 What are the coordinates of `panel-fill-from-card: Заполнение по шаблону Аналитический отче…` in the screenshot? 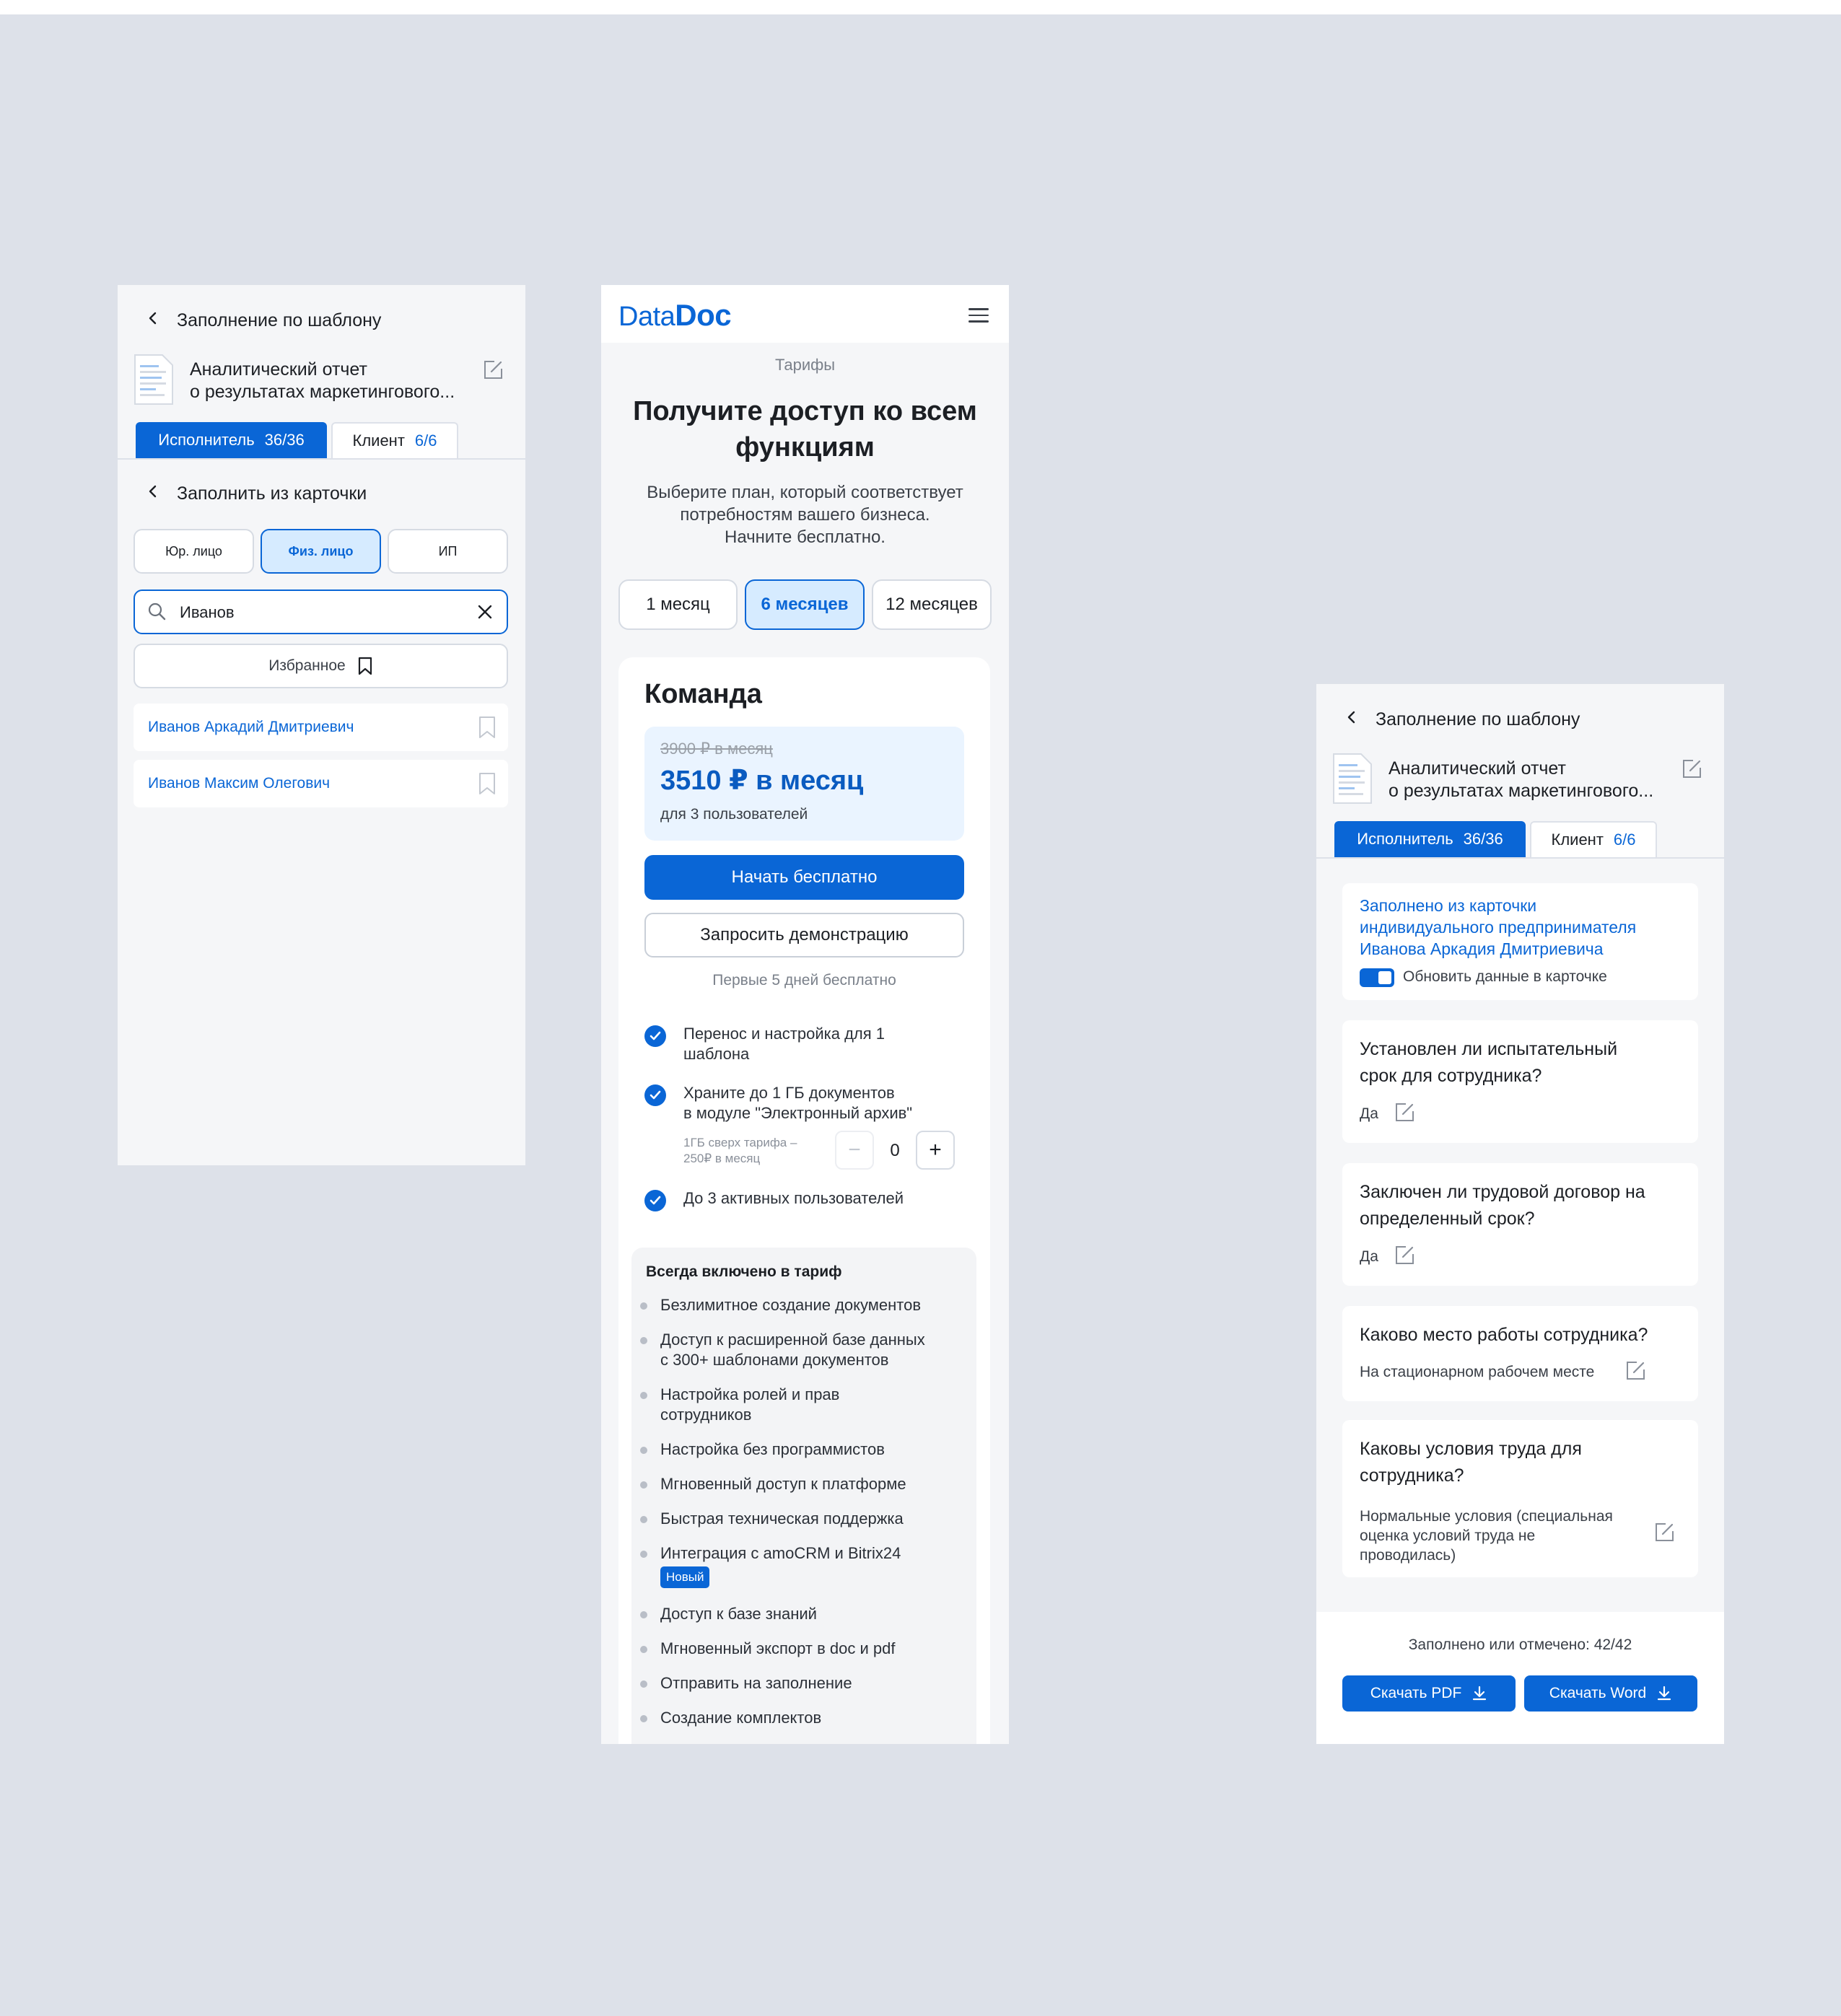 It's located at (322, 725).